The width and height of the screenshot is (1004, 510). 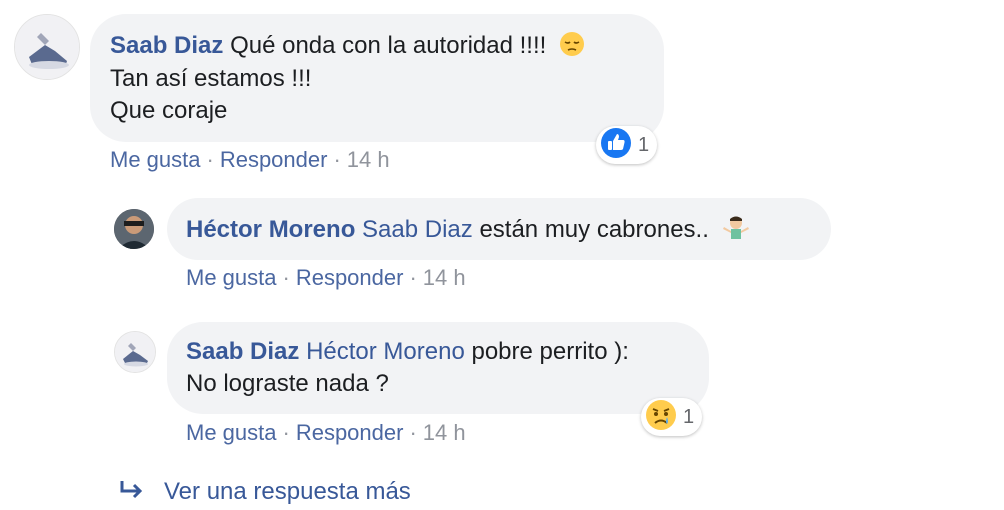 I want to click on view-more-replies-label: Ver una respuesta más, so click(x=287, y=491).